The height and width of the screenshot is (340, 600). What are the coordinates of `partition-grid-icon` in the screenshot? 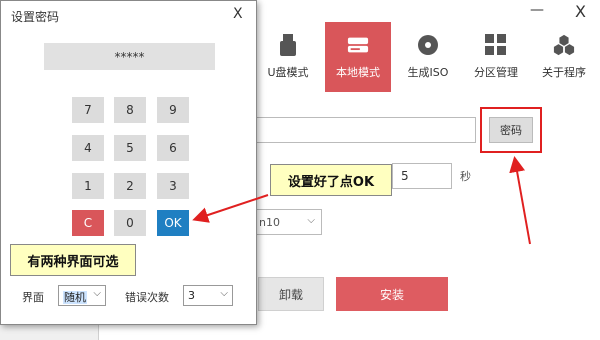 It's located at (496, 45).